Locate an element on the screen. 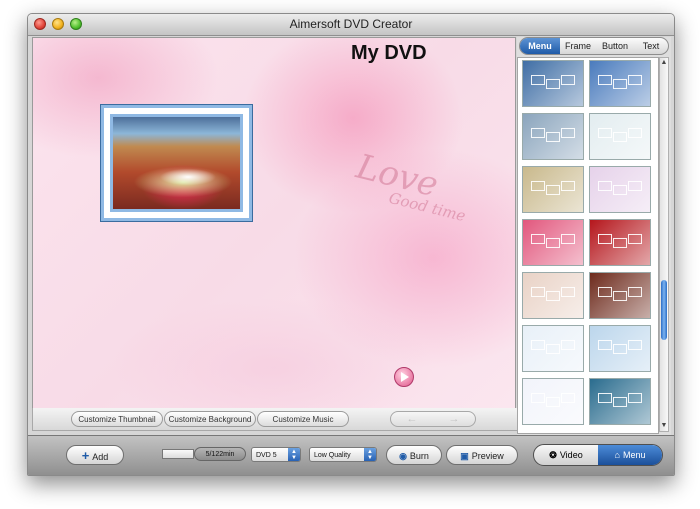 The width and height of the screenshot is (700, 509). video-thumbnail is located at coordinates (176, 163).